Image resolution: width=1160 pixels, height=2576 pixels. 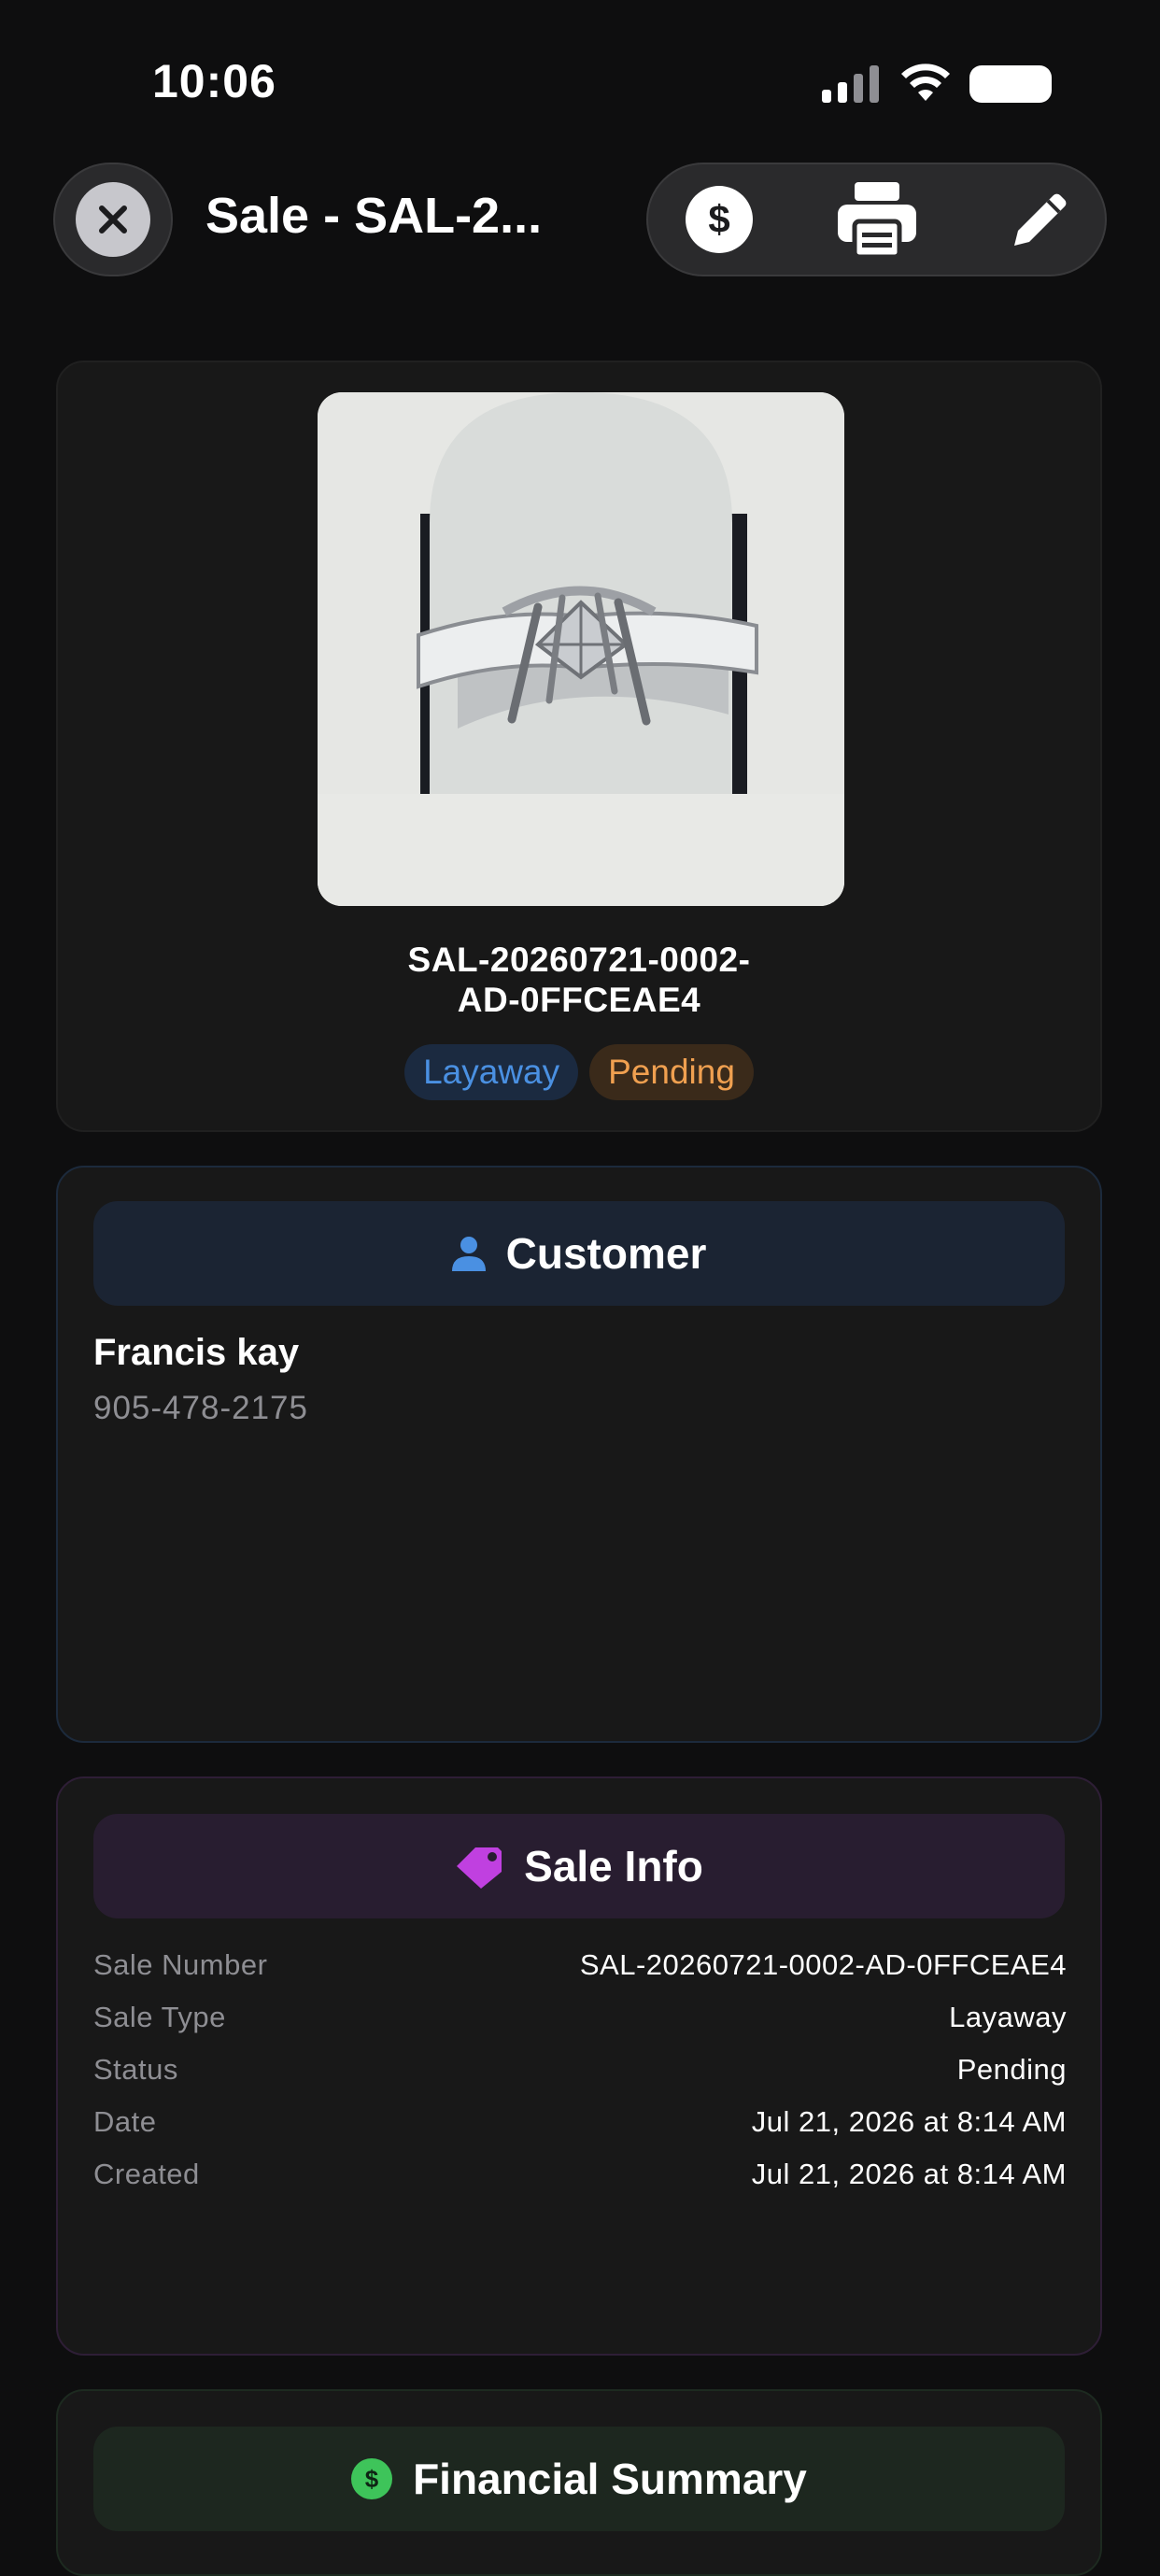 I want to click on product-photo, so click(x=581, y=649).